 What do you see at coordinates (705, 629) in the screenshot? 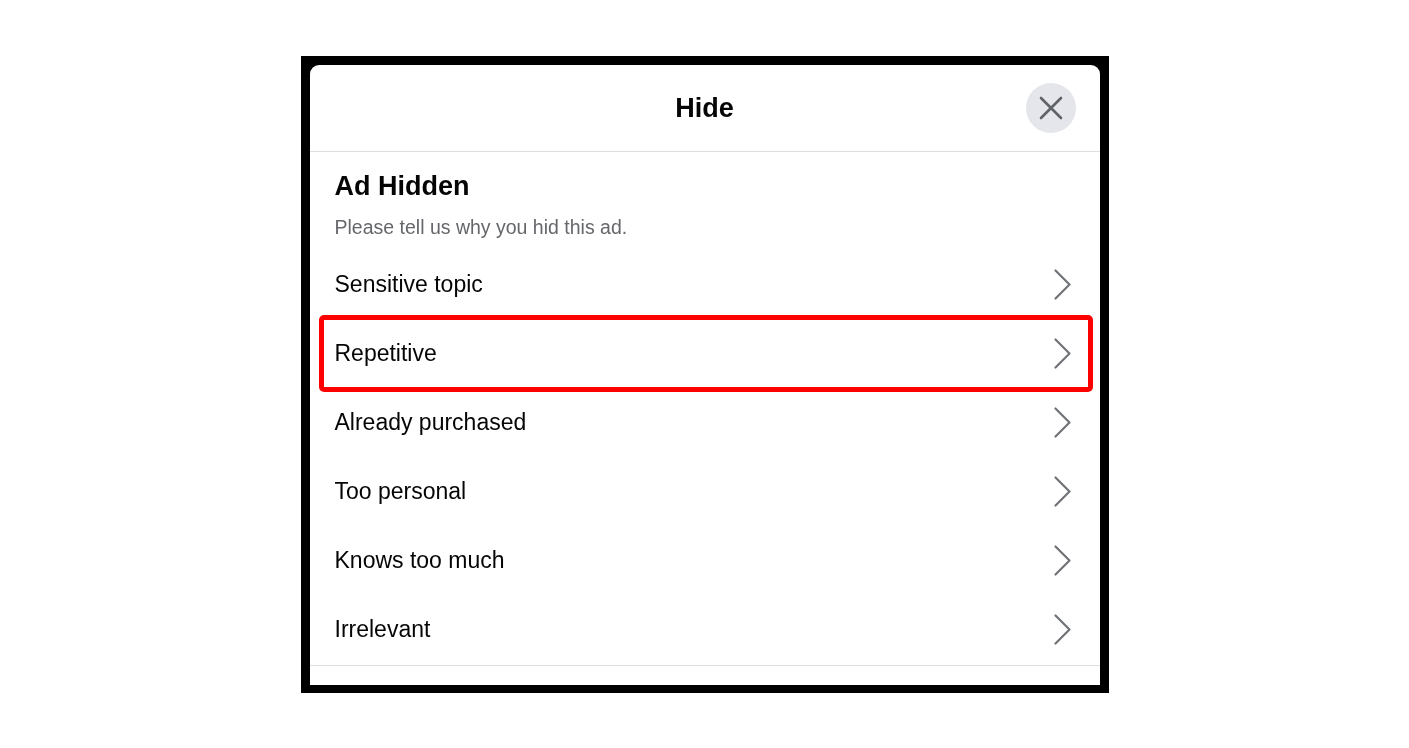
I see `reason-item: Irrelevant` at bounding box center [705, 629].